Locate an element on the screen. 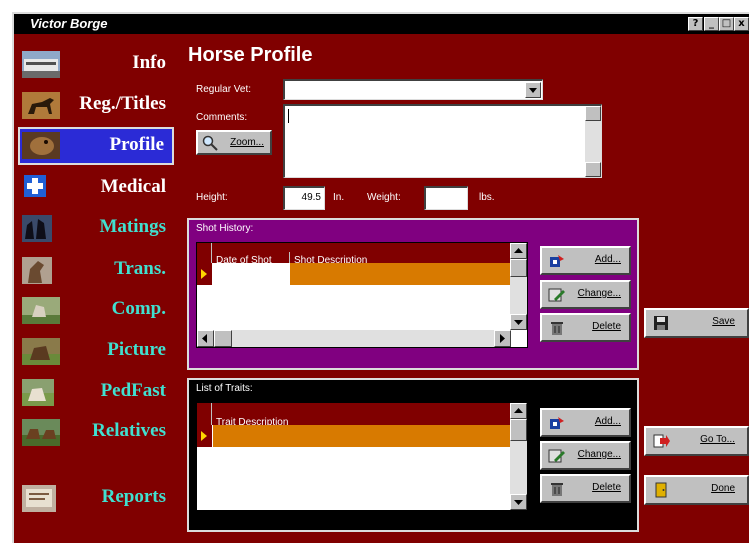 The height and width of the screenshot is (543, 749). nav-item-picture: Picture is located at coordinates (96, 351).